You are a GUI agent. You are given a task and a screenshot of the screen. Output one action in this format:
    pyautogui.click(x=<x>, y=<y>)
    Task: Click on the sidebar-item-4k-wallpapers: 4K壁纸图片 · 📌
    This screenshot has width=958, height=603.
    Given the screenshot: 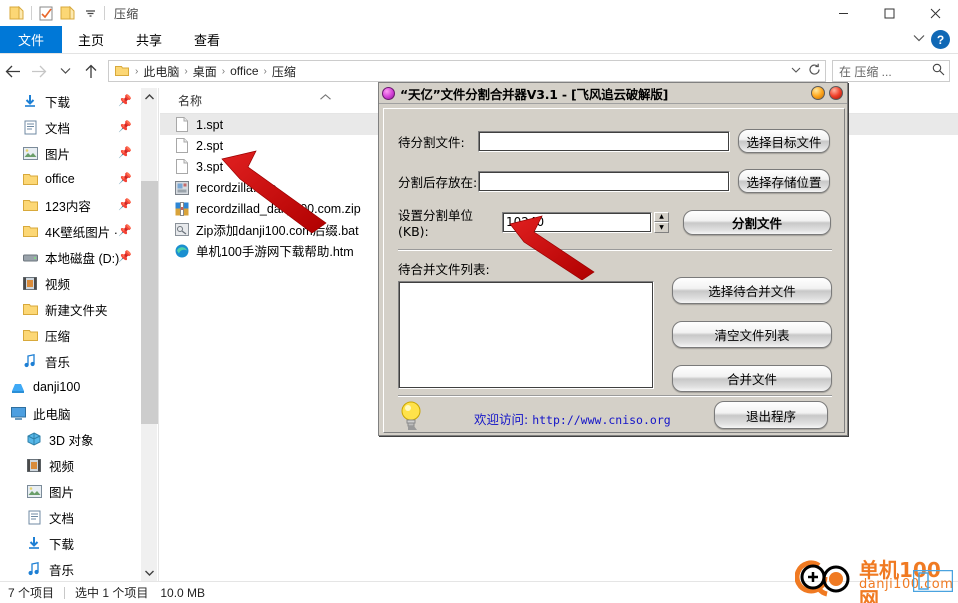 What is the action you would take?
    pyautogui.click(x=70, y=231)
    